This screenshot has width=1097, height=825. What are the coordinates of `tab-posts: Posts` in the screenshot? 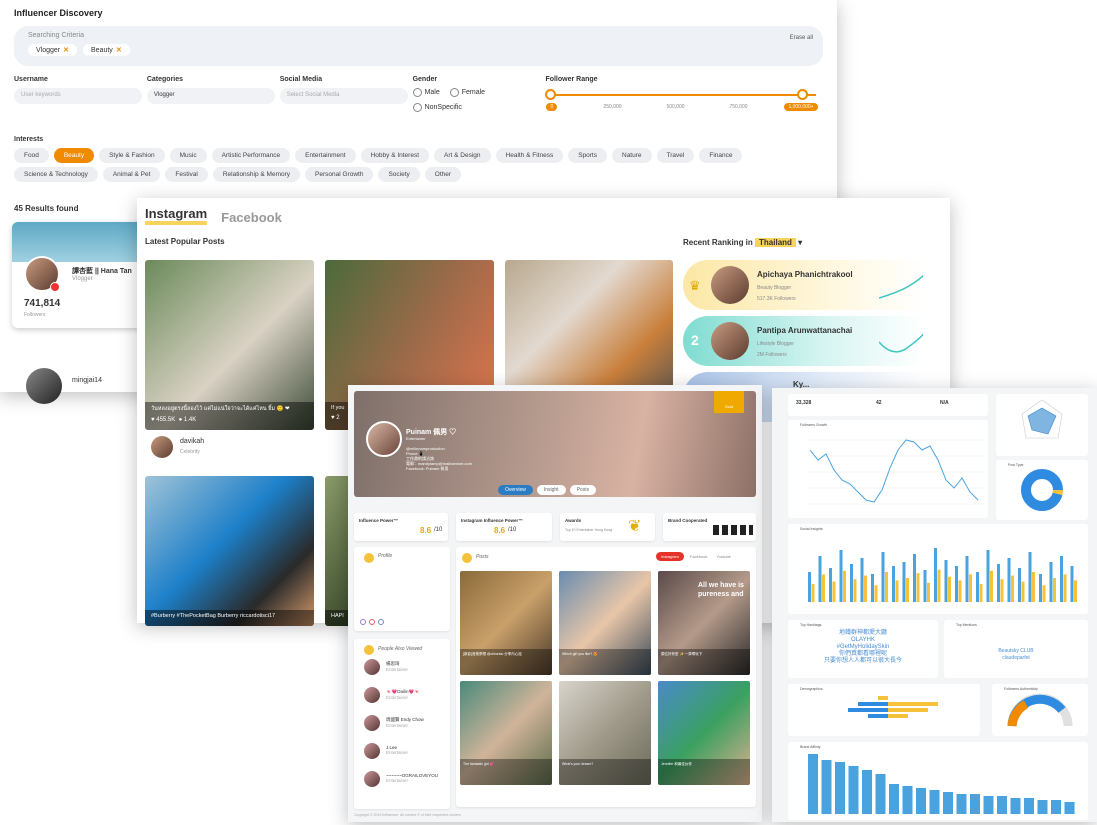 It's located at (583, 490).